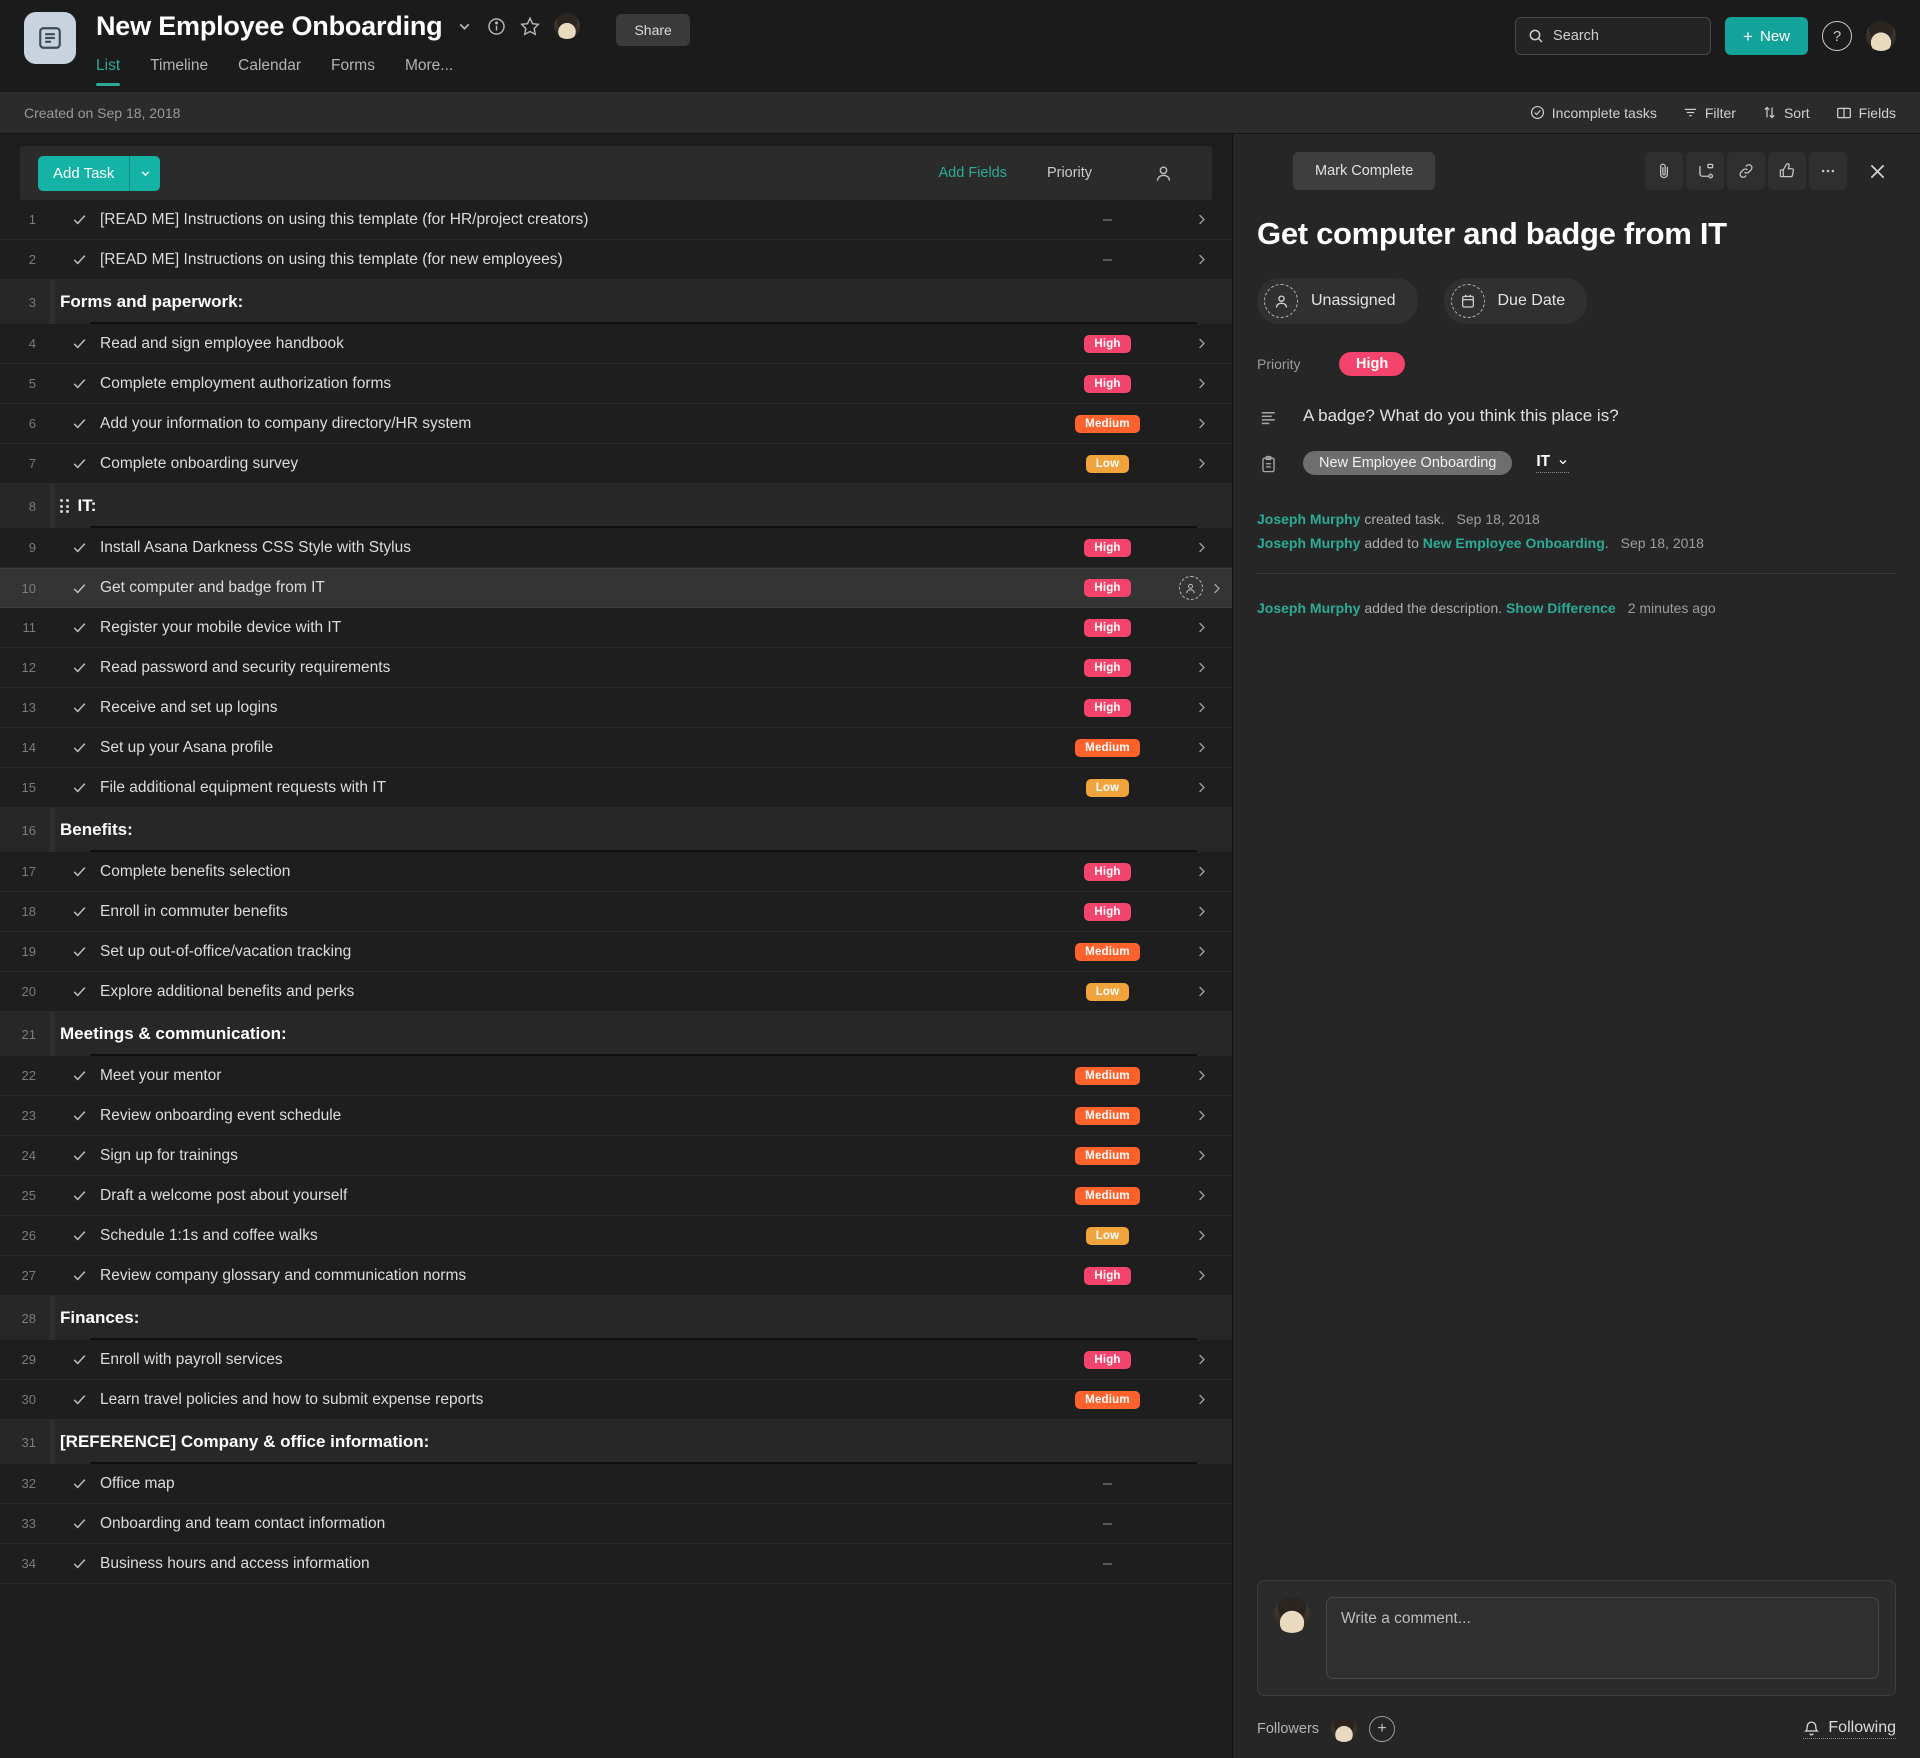  I want to click on filter-button: Filter, so click(1709, 113).